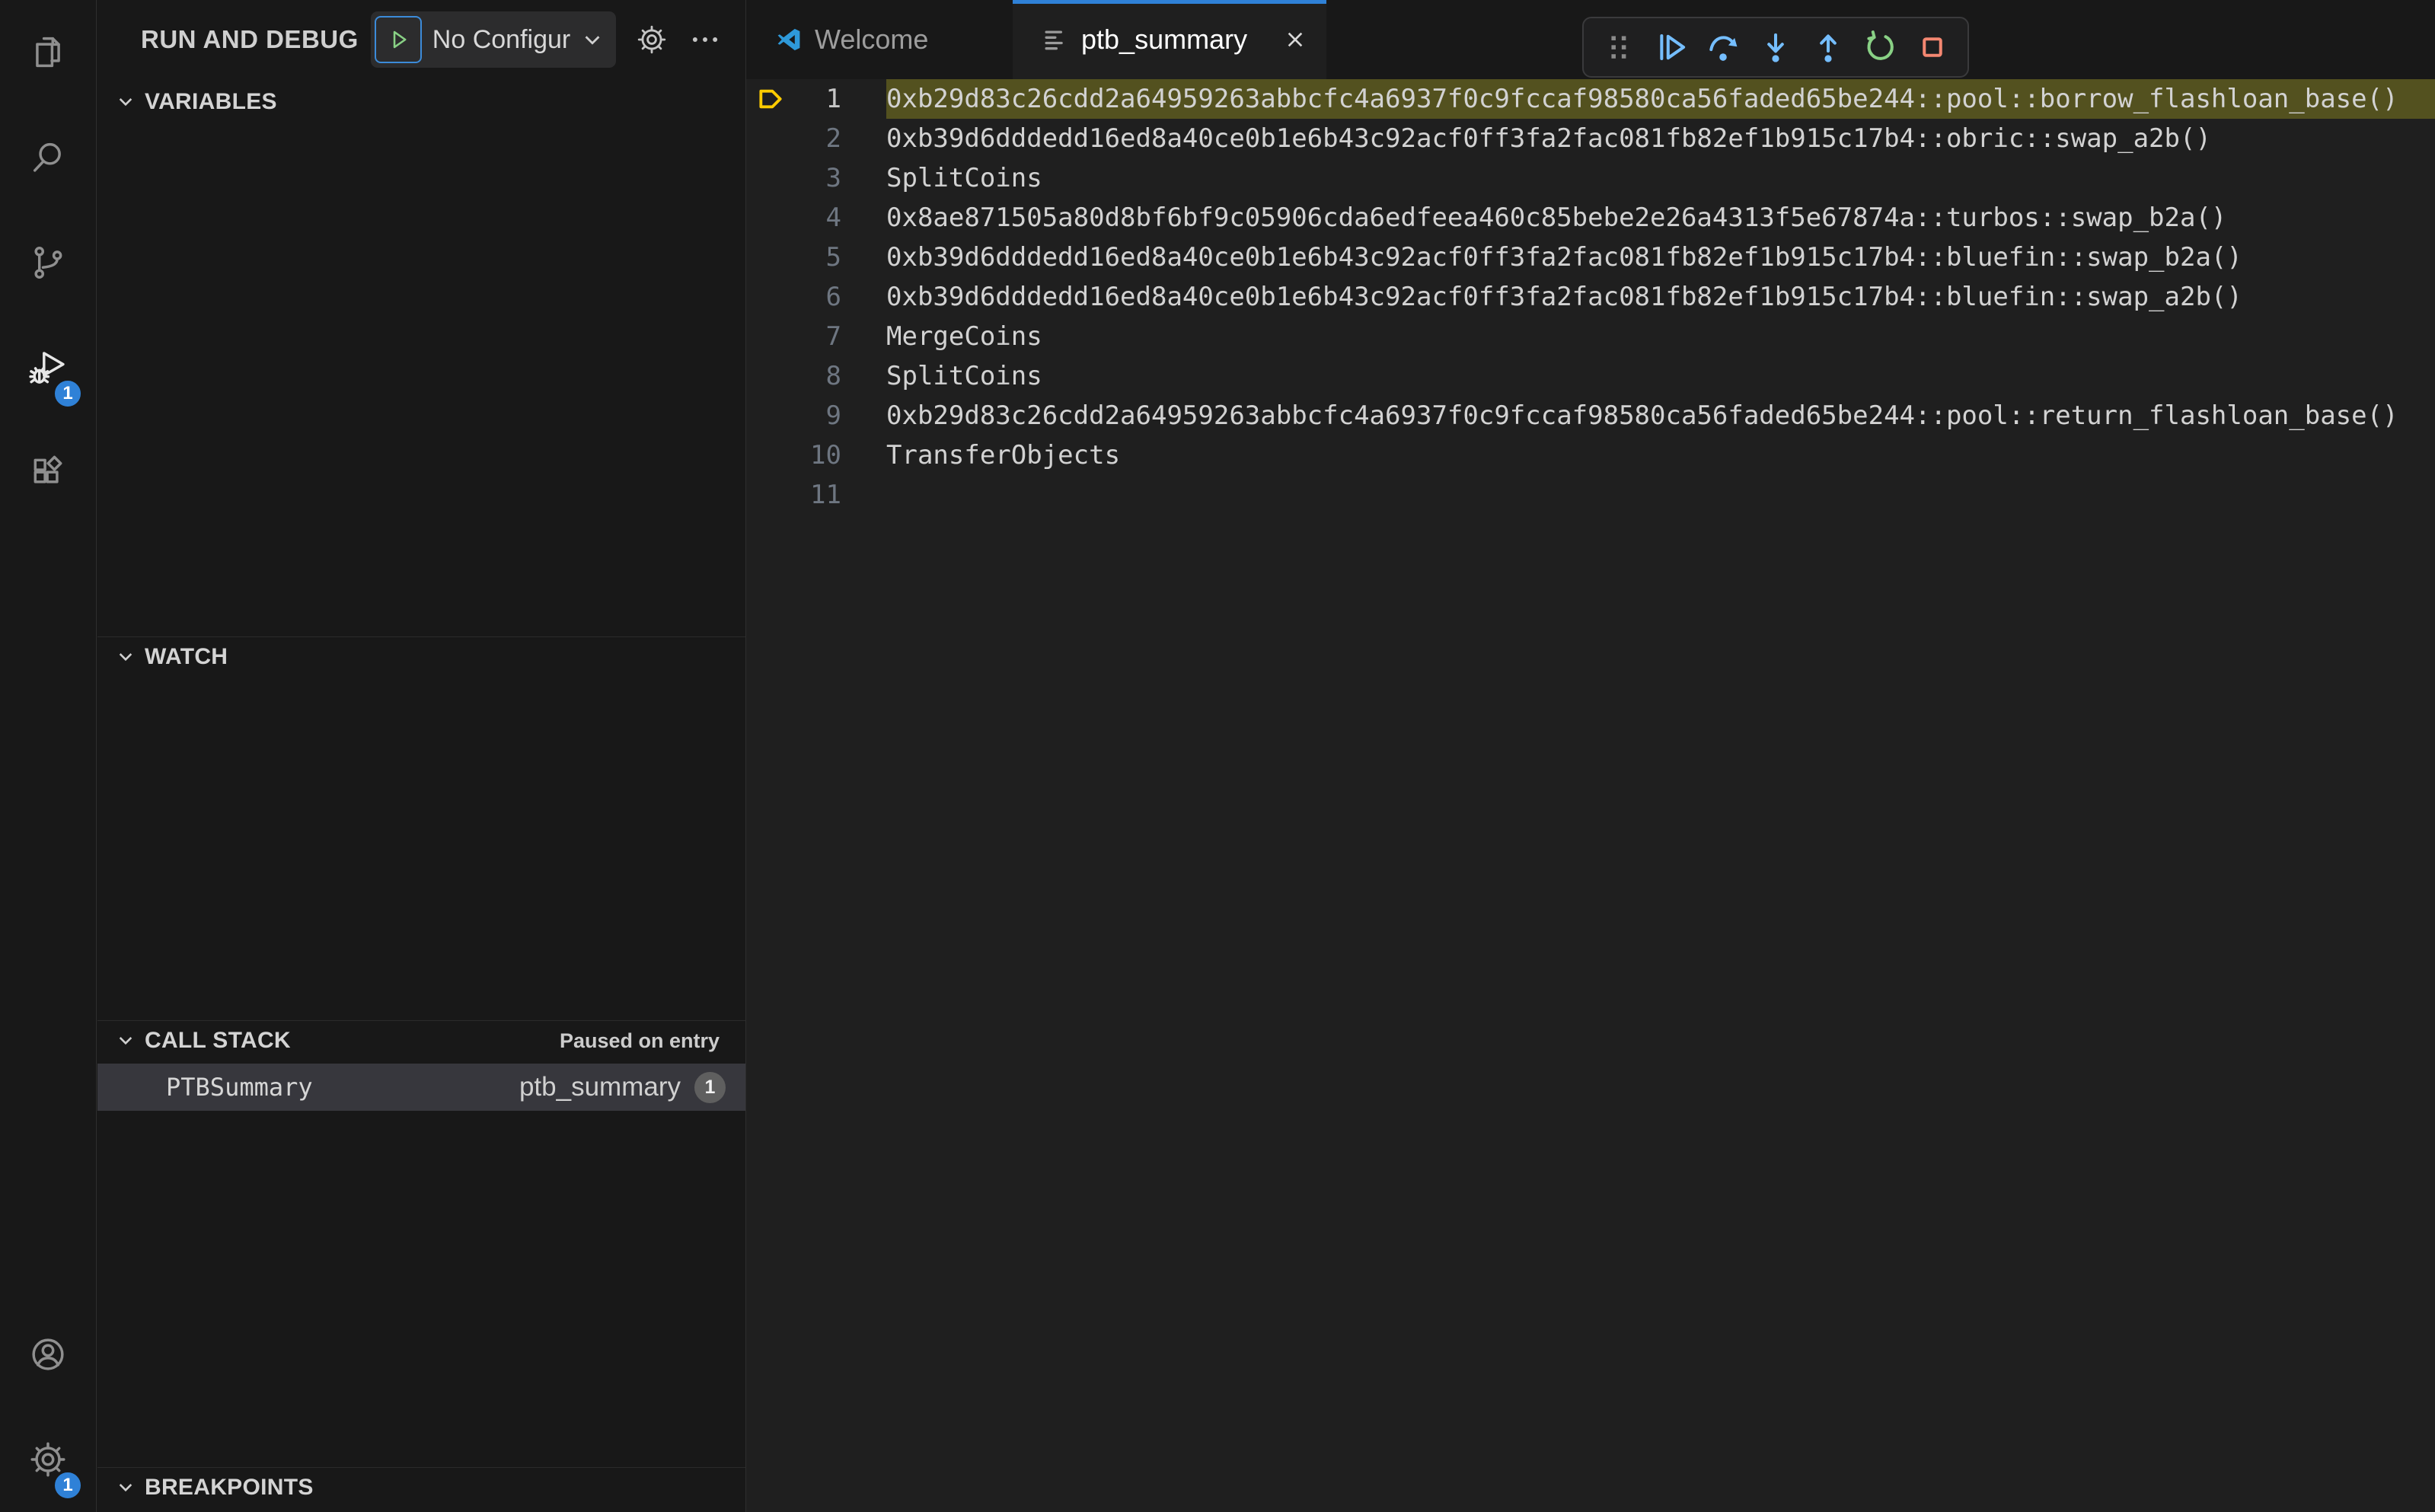 The image size is (2435, 1512). I want to click on breakpoints-pane-label: BREAKPOINTS, so click(229, 1487).